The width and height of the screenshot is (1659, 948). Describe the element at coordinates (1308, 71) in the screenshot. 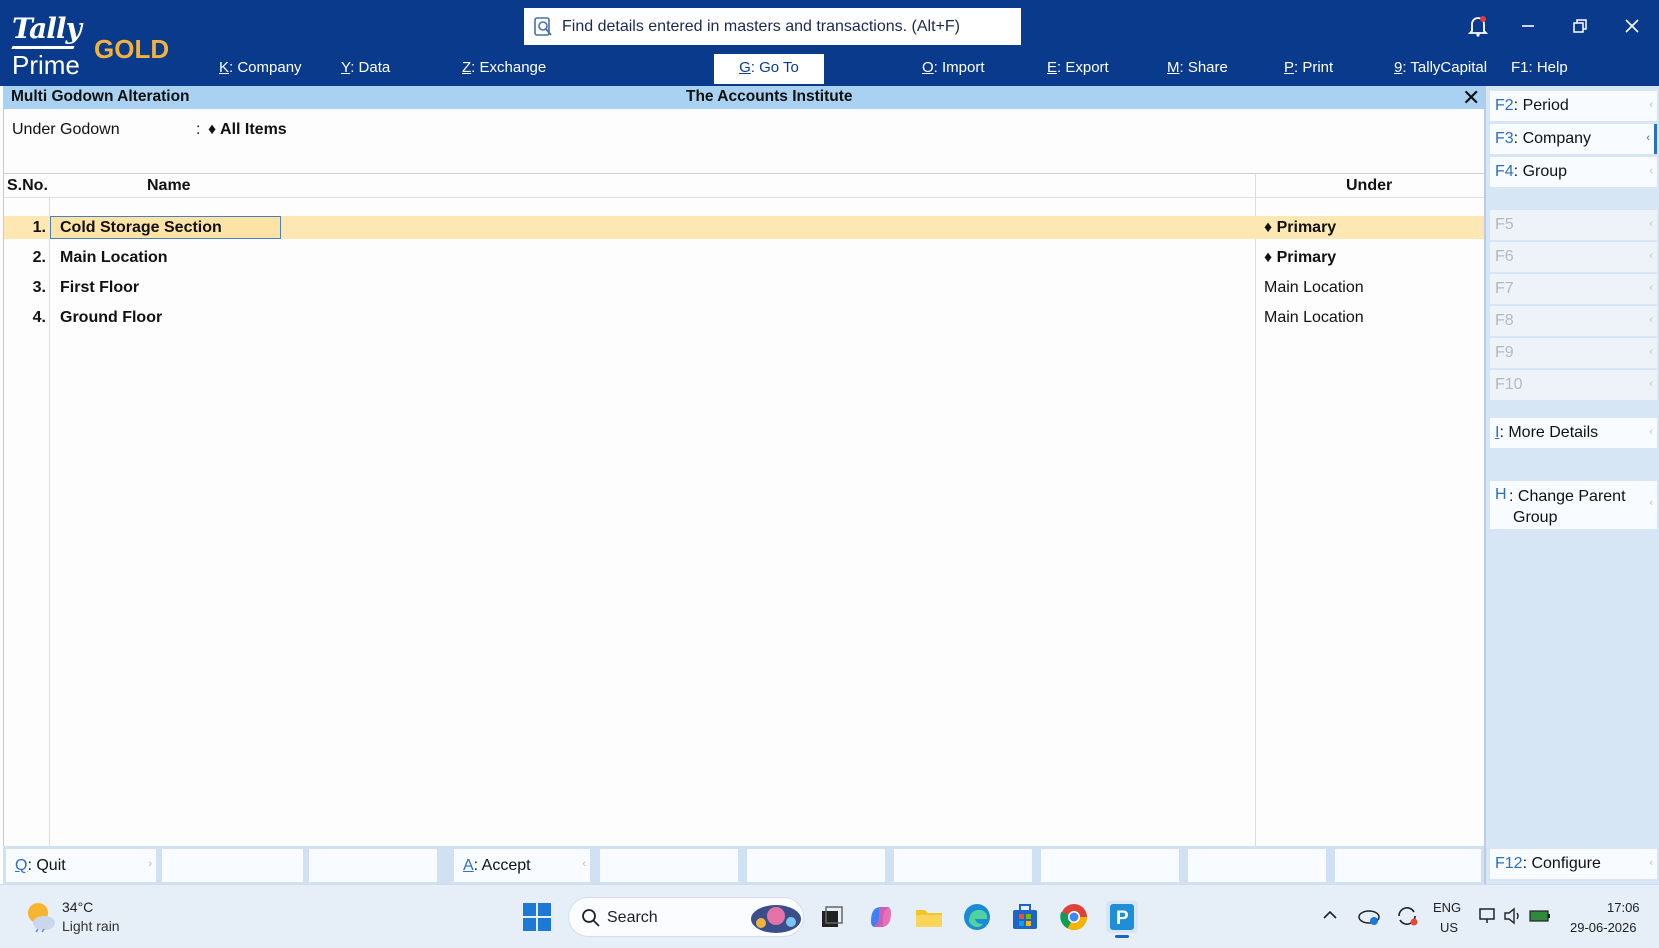

I see `menu-print: P: Print` at that location.